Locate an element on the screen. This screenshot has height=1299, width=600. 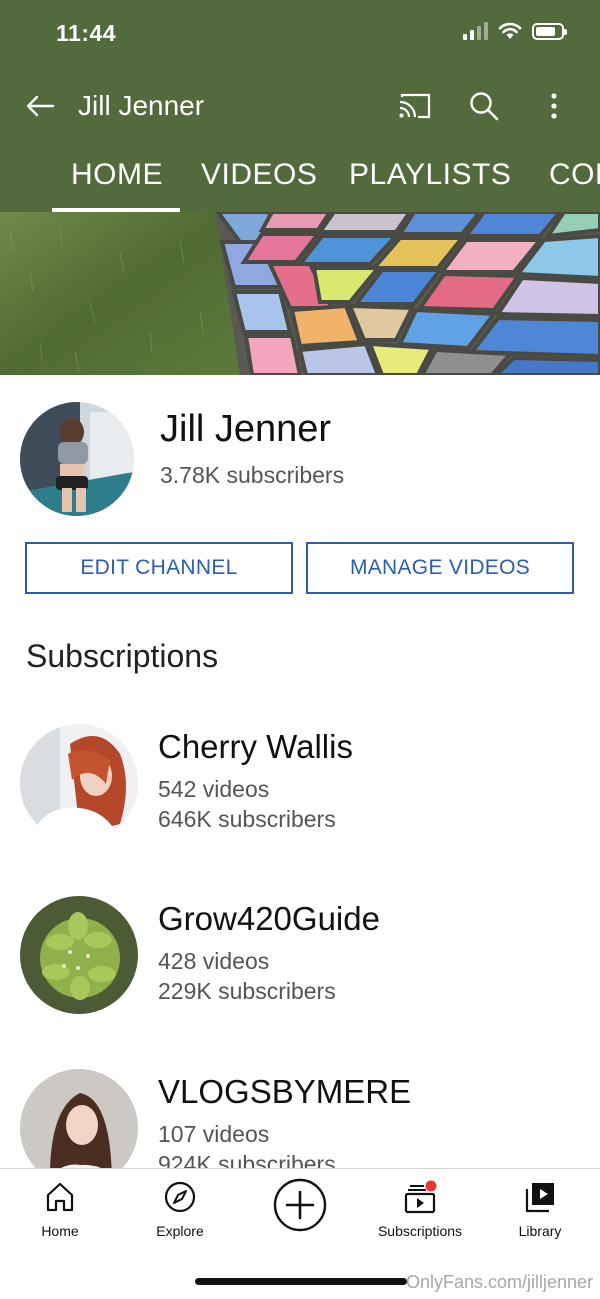
nav-label: Library is located at coordinates (540, 1231).